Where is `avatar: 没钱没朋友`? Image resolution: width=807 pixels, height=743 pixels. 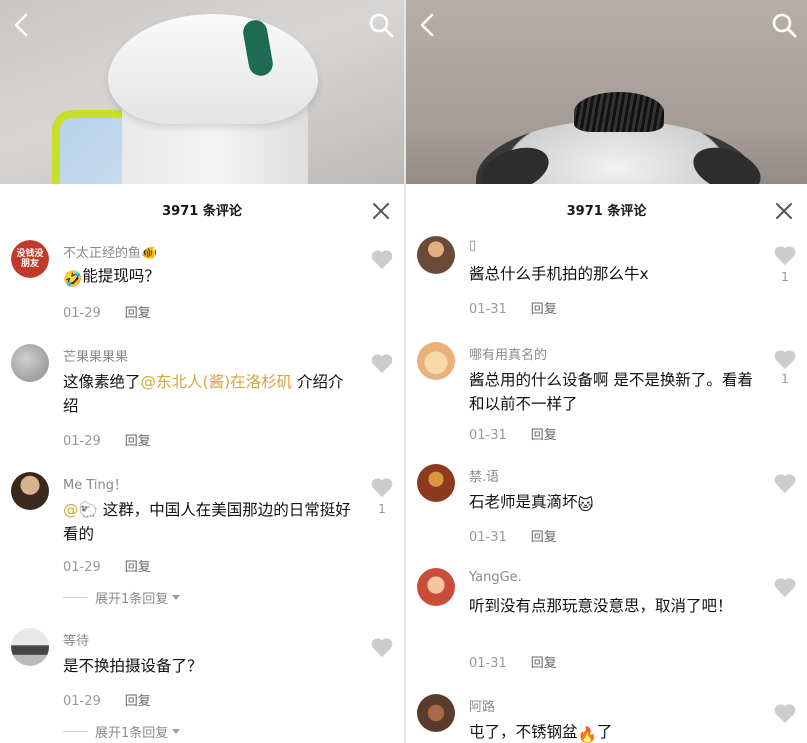 avatar: 没钱没朋友 is located at coordinates (30, 259).